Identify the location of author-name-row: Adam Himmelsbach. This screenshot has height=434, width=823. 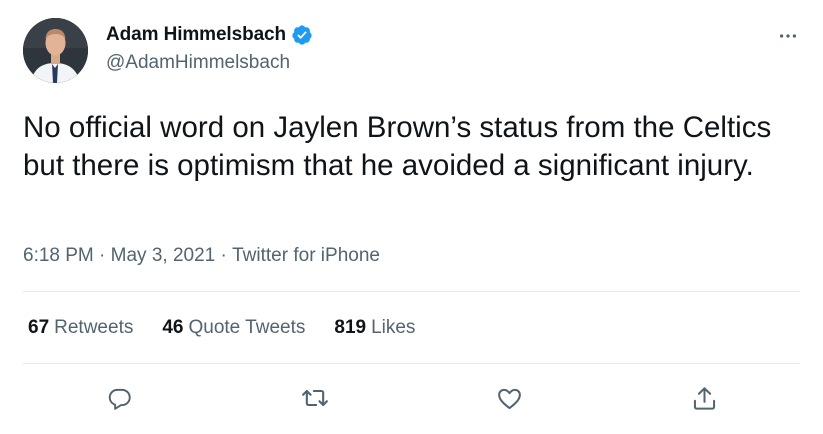
(209, 35).